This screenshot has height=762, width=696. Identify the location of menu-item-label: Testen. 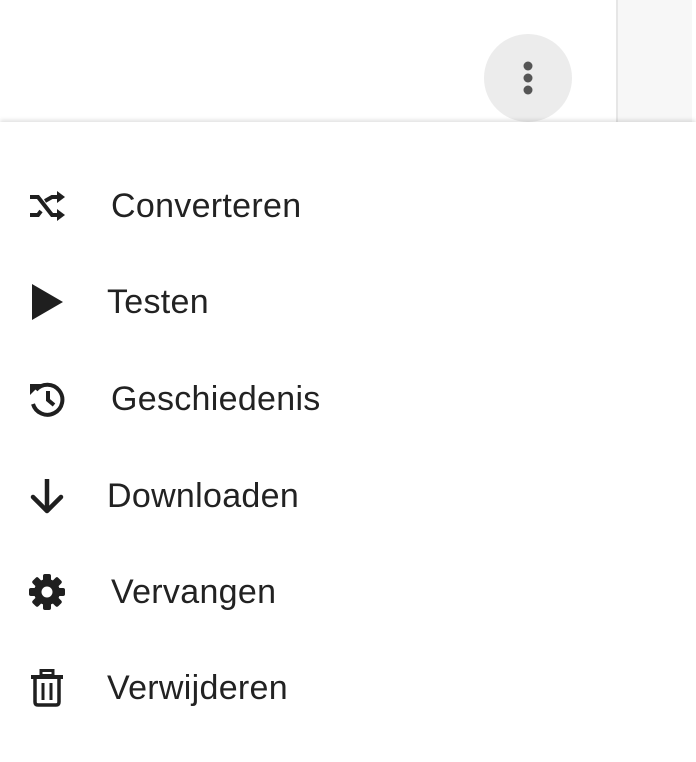
(158, 301).